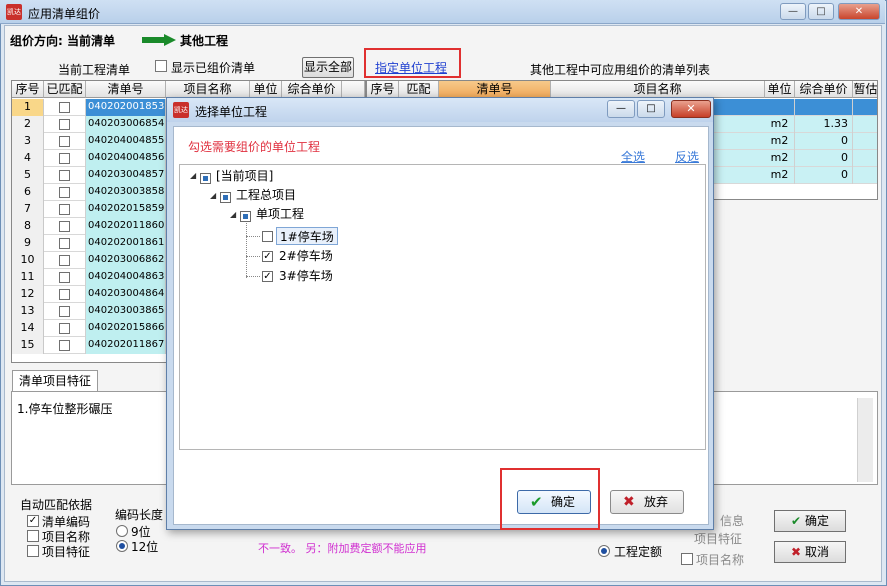 The width and height of the screenshot is (887, 586). What do you see at coordinates (621, 109) in the screenshot?
I see `dialog-minimize-button: —` at bounding box center [621, 109].